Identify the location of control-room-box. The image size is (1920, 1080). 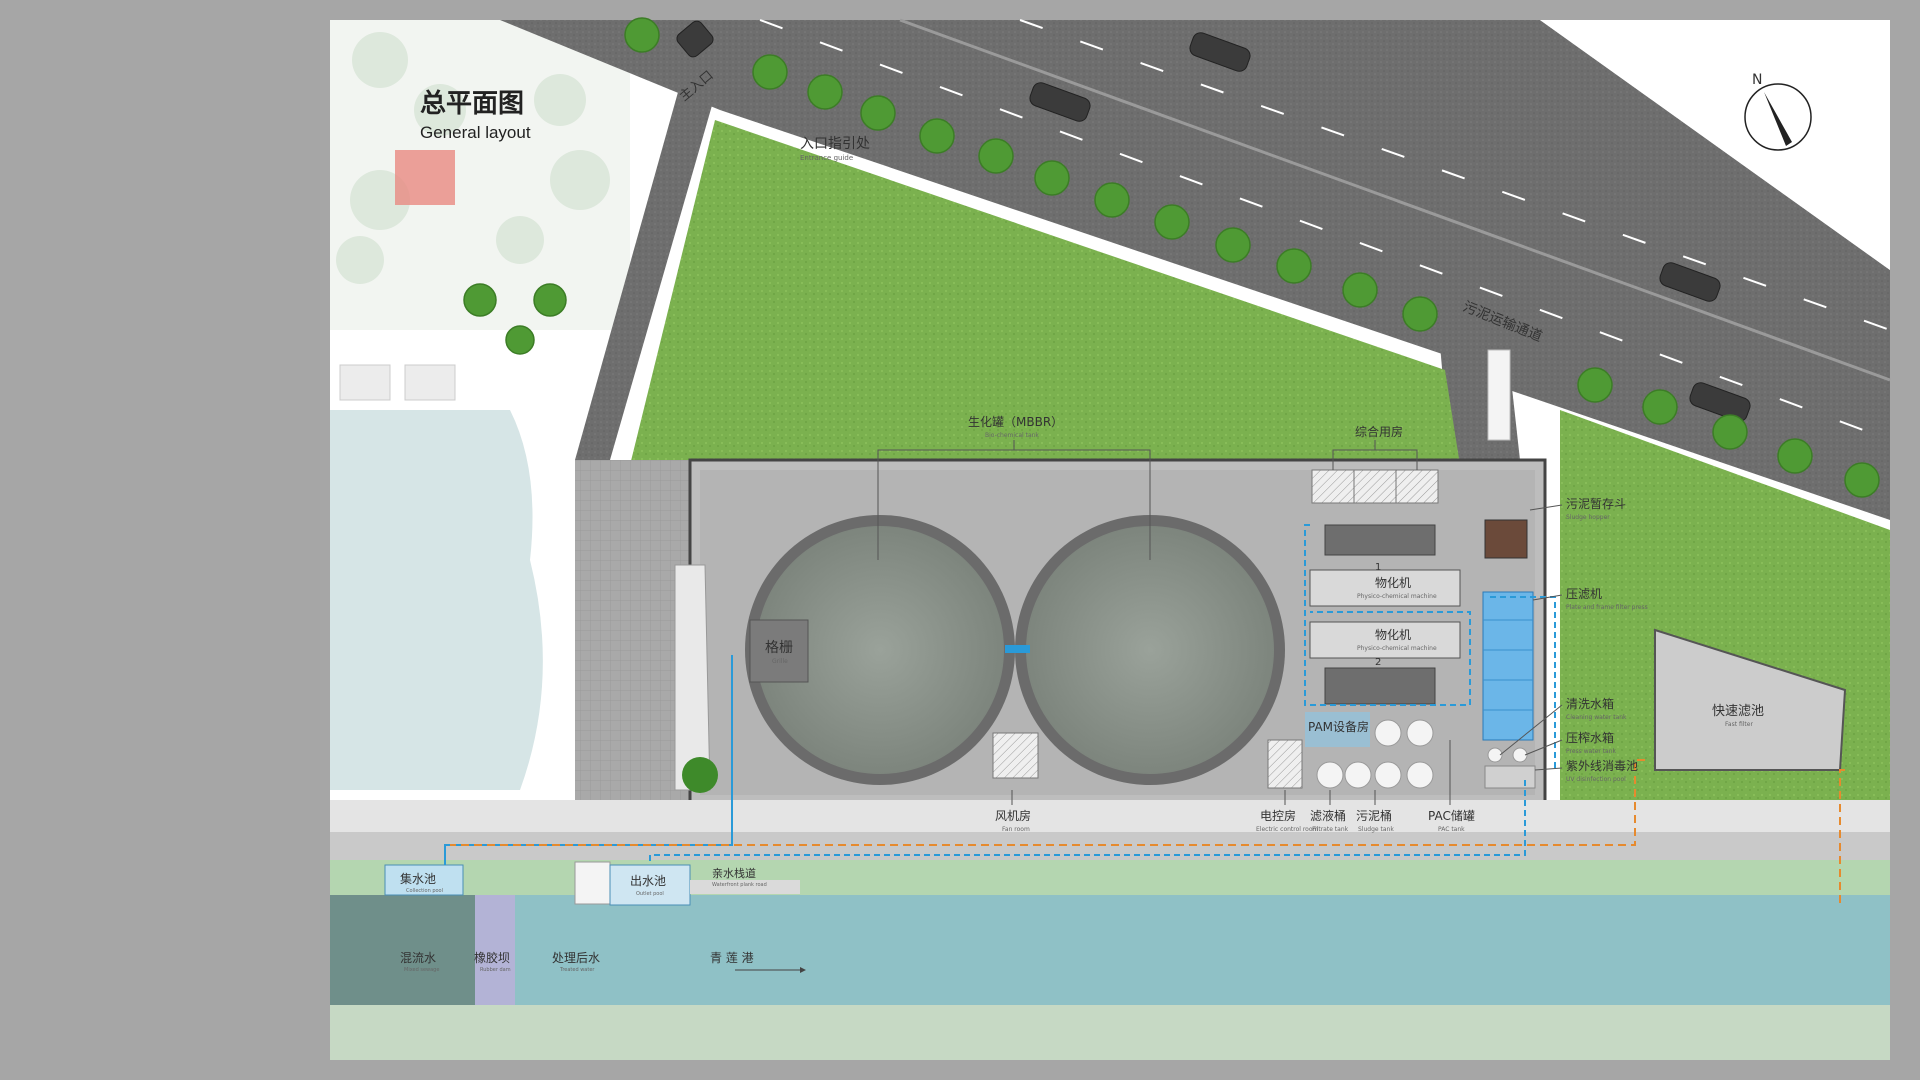
(1285, 764).